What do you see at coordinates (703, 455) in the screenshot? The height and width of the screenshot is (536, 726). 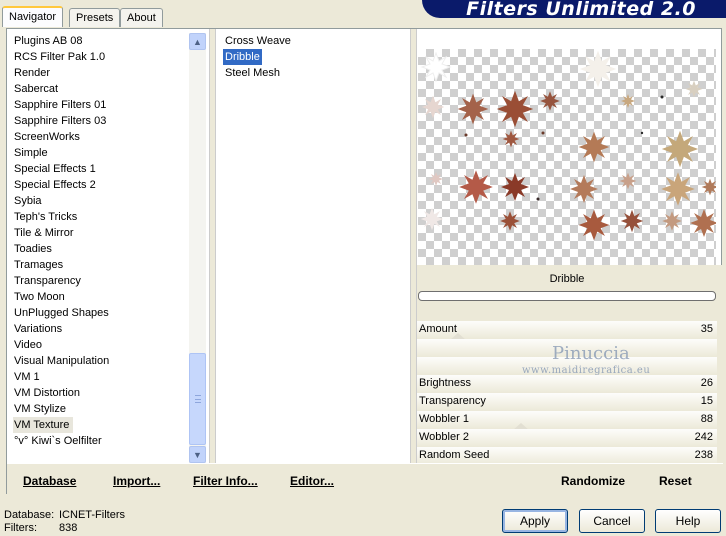 I see `param-value: 238` at bounding box center [703, 455].